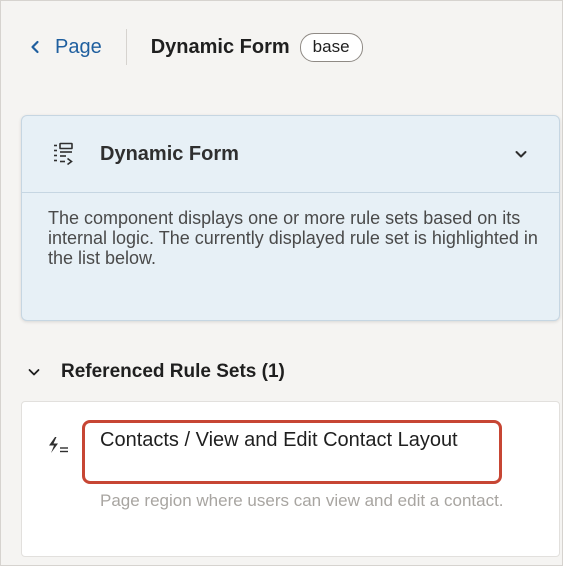 The width and height of the screenshot is (565, 568). I want to click on card-divider, so click(290, 192).